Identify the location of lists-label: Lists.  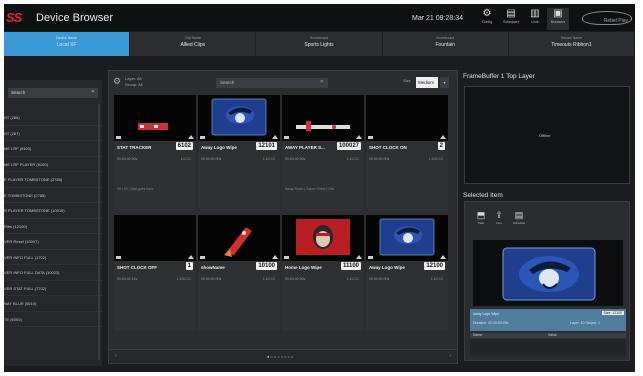
(535, 22).